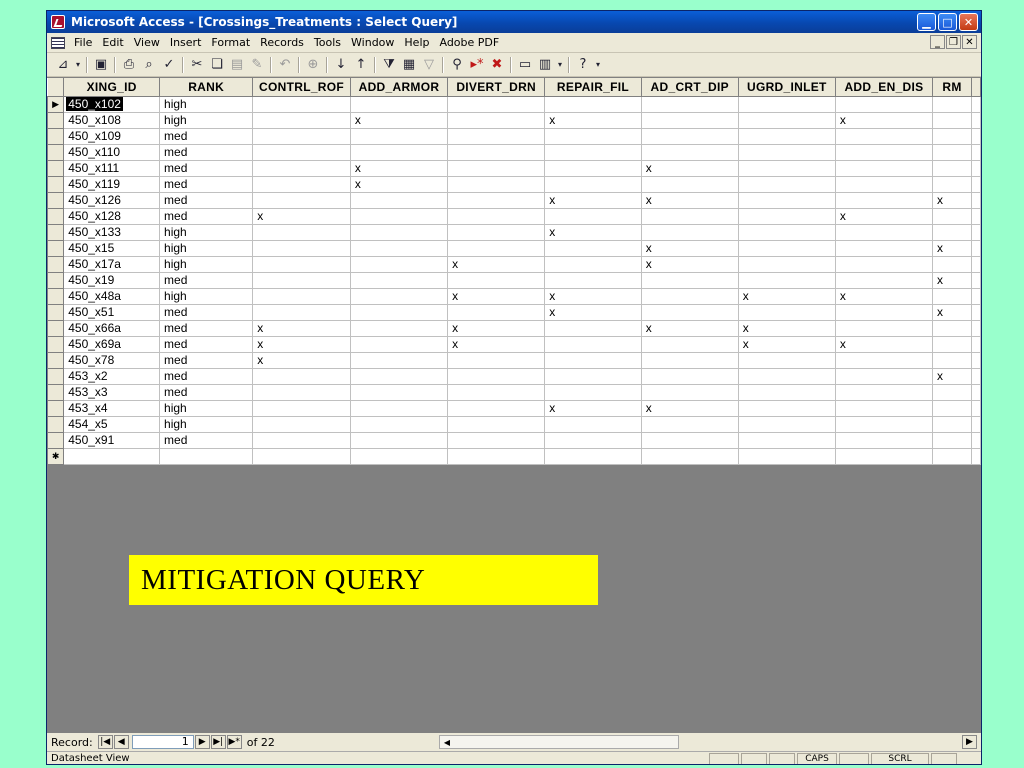 The image size is (1024, 768). I want to click on table-cell: 450_x126, so click(112, 200).